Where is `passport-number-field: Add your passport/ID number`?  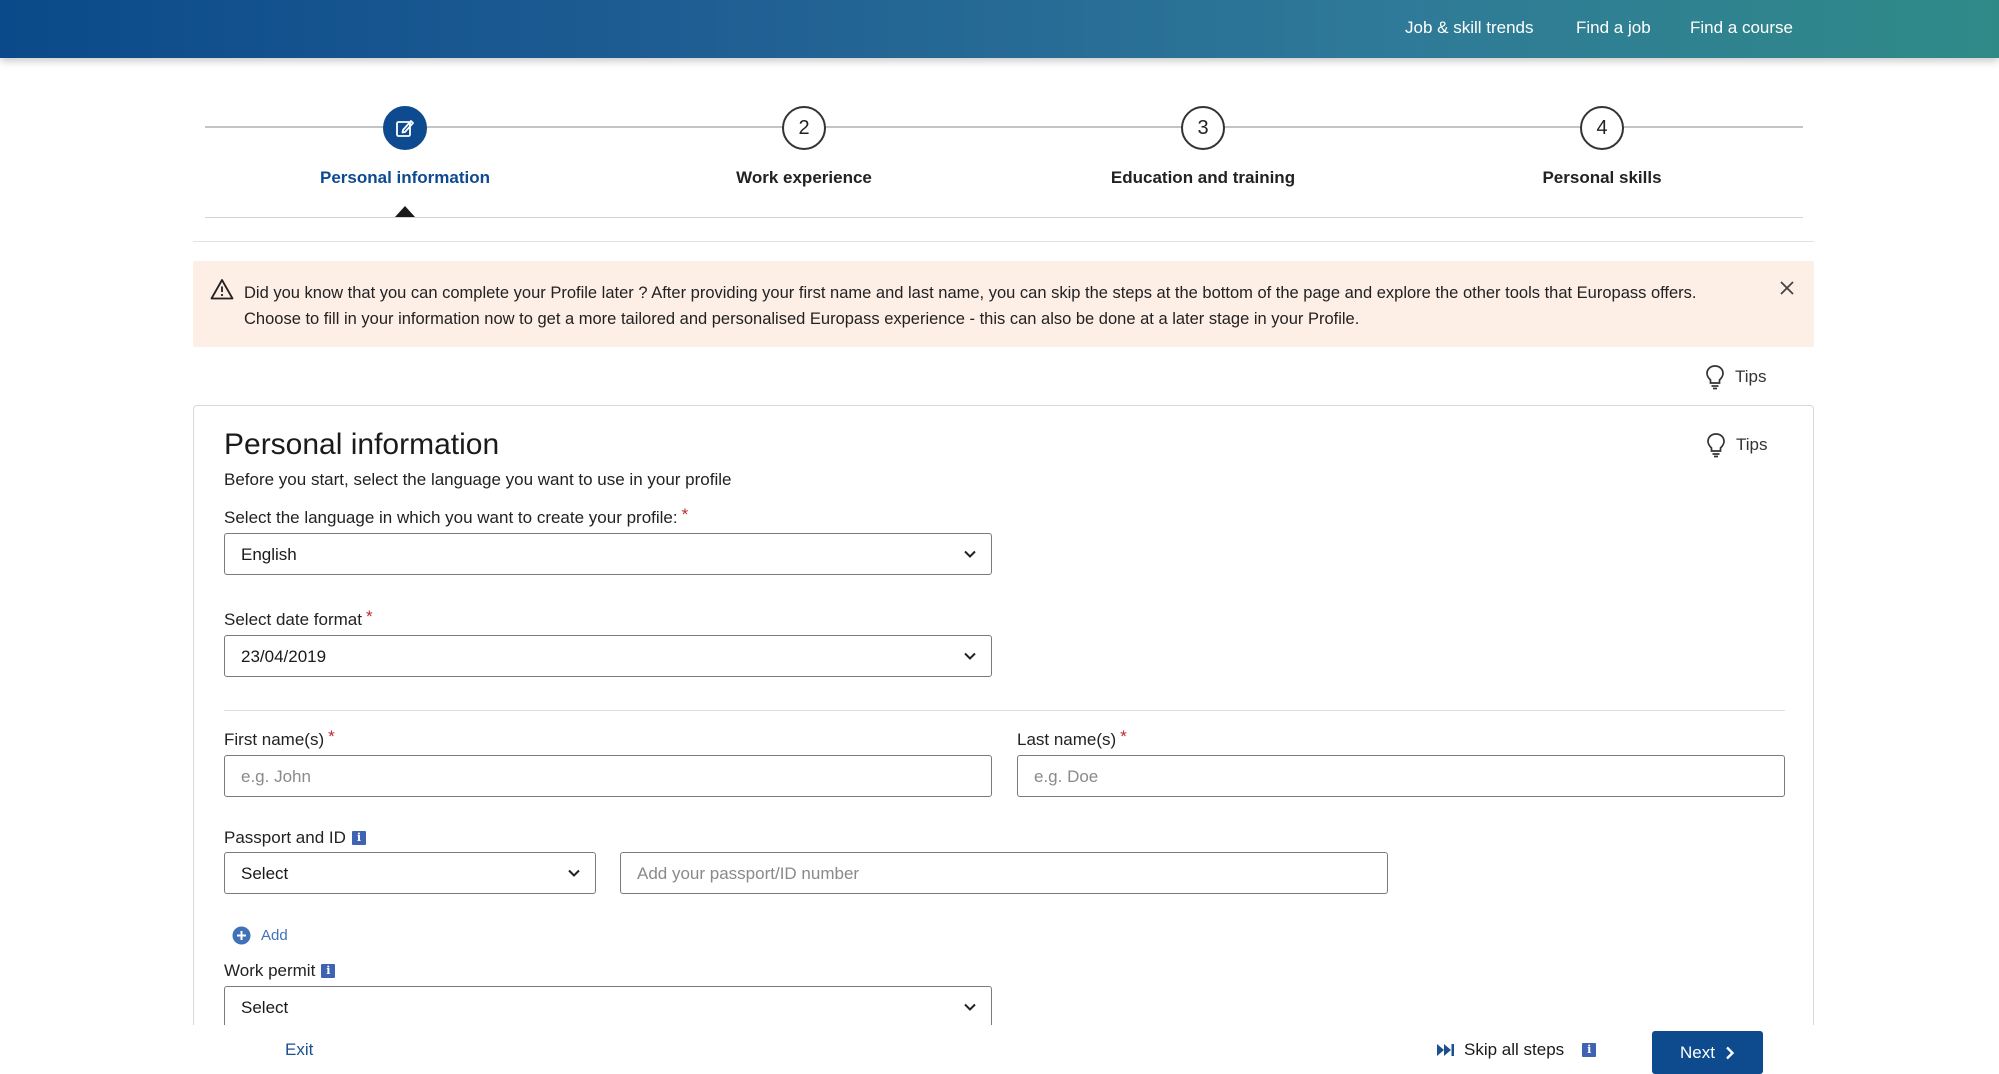 passport-number-field: Add your passport/ID number is located at coordinates (1004, 873).